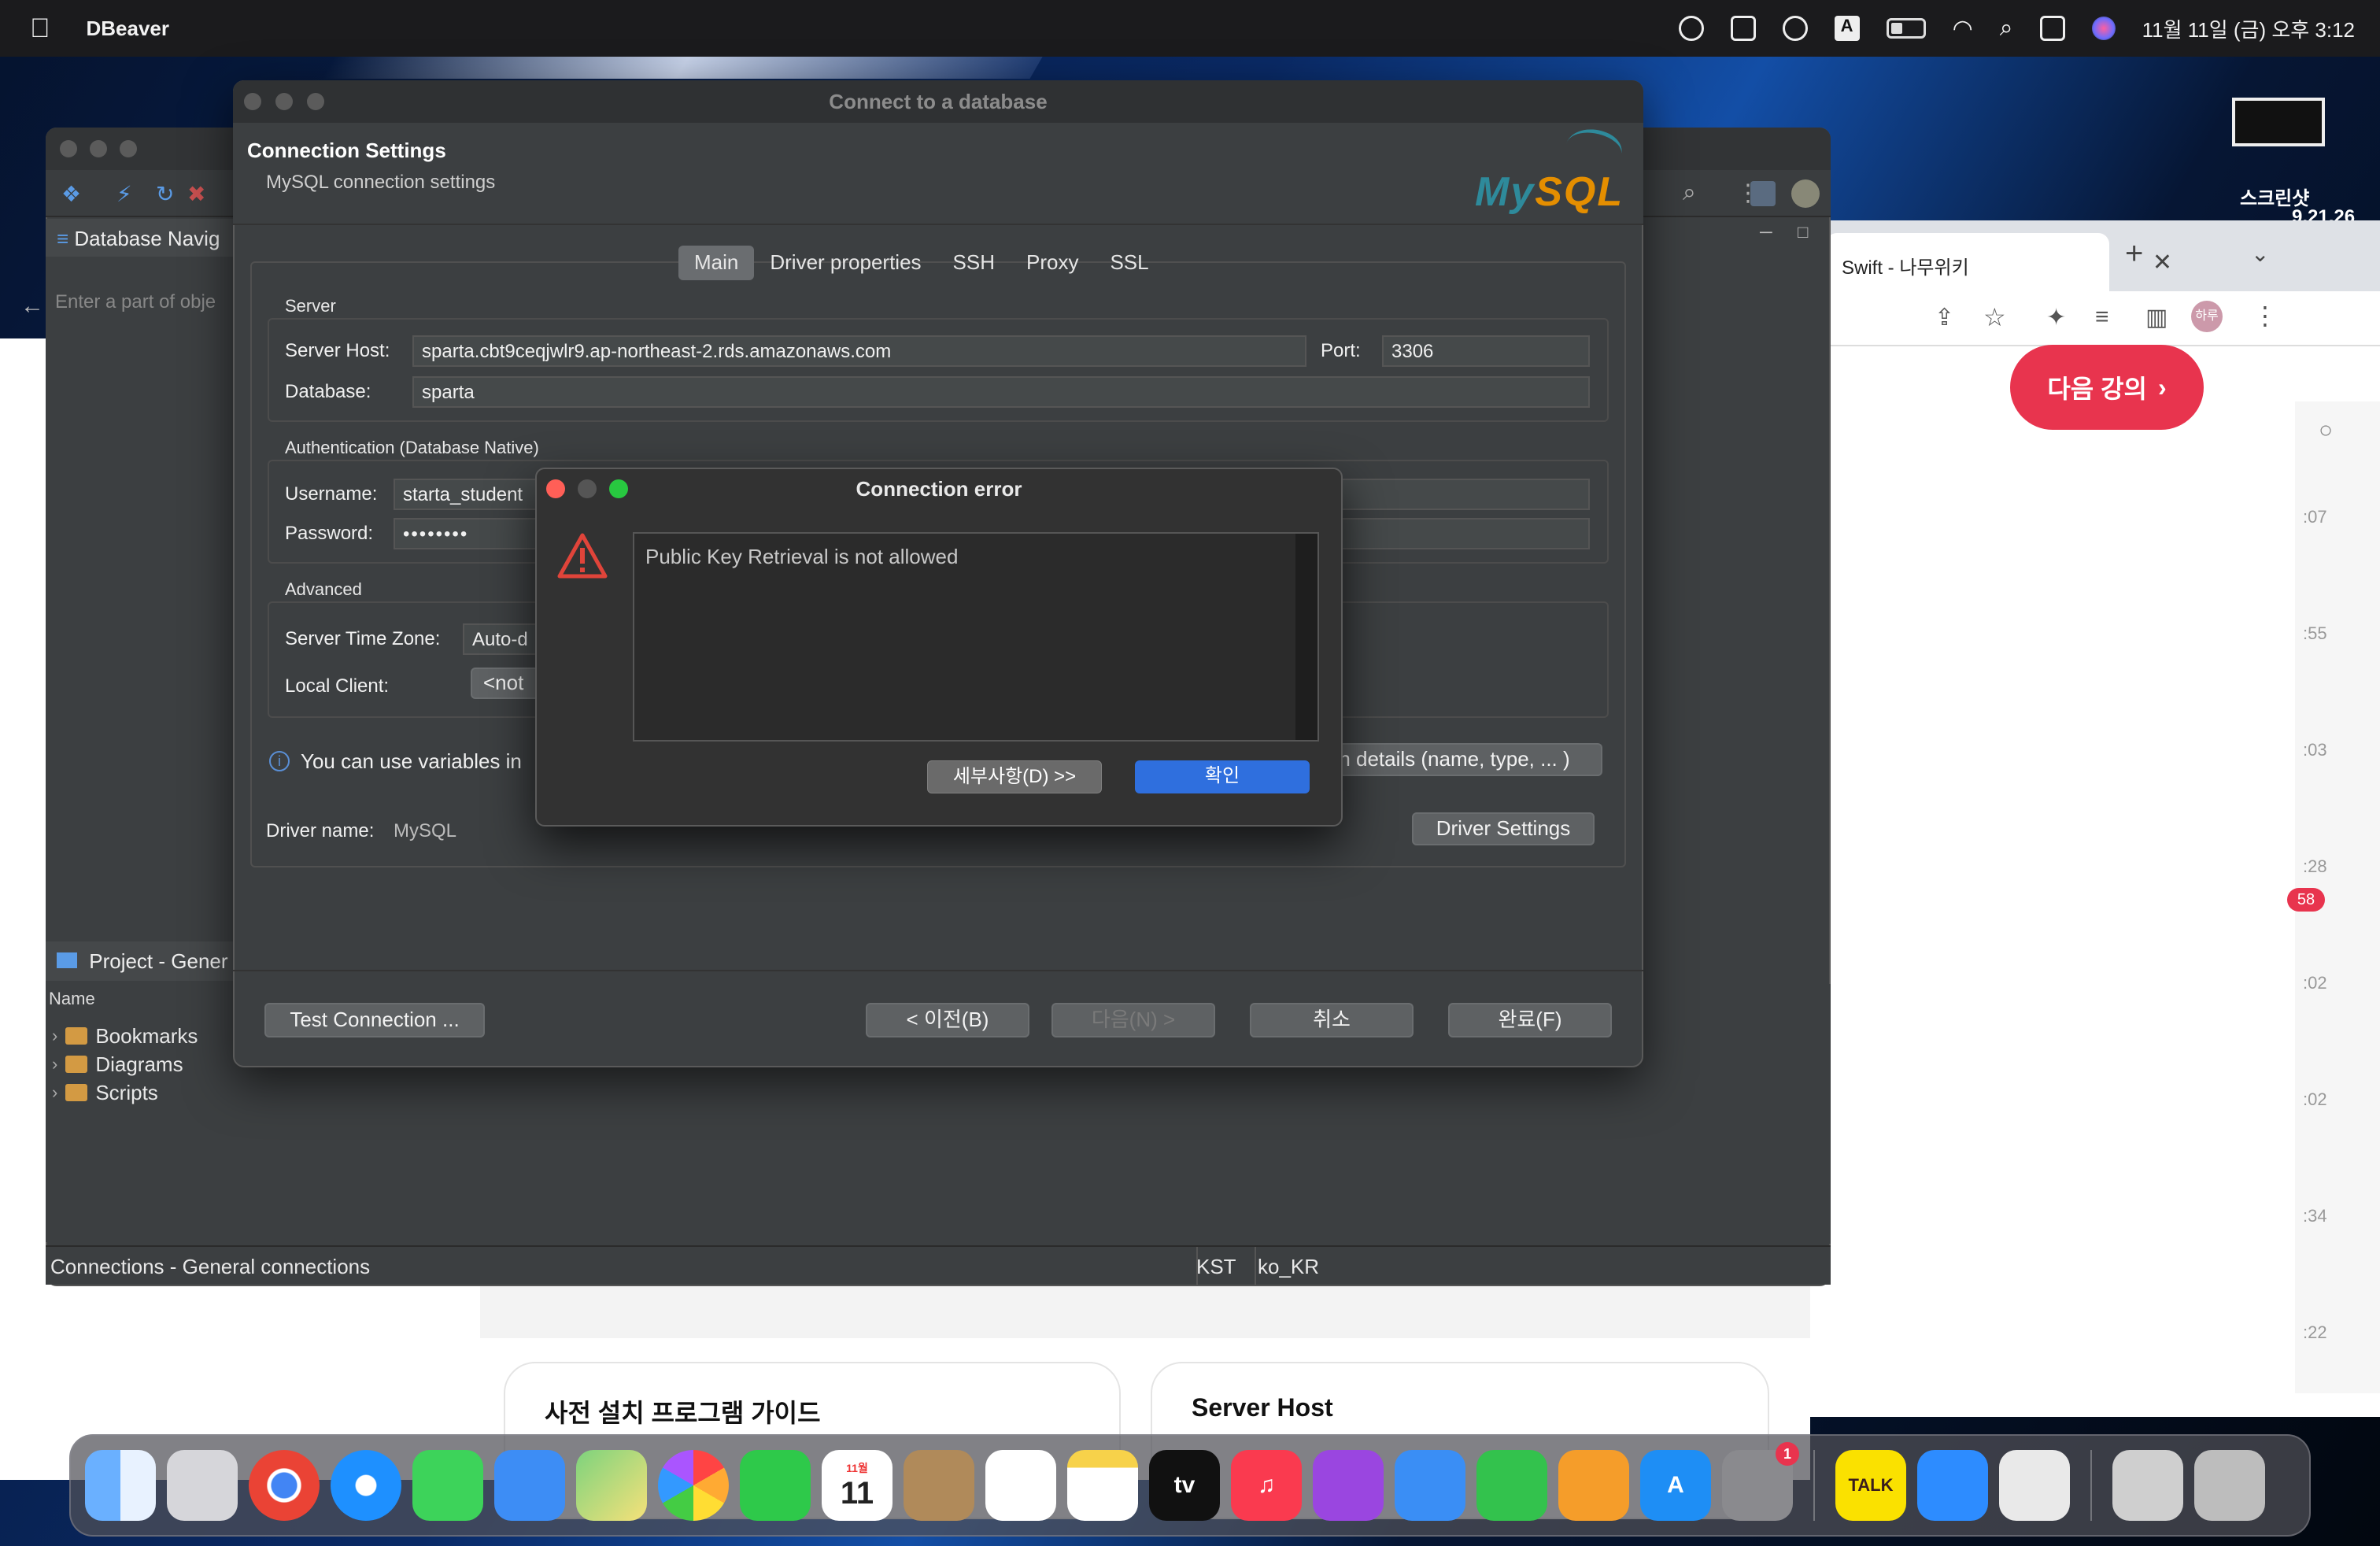  What do you see at coordinates (1763, 193) in the screenshot?
I see `perspective-icon` at bounding box center [1763, 193].